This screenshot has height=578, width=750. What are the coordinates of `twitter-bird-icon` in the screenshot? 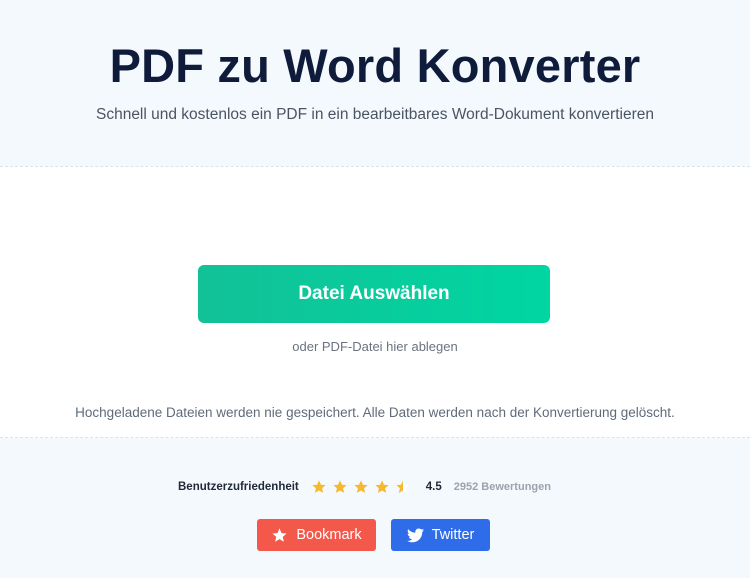 It's located at (415, 534).